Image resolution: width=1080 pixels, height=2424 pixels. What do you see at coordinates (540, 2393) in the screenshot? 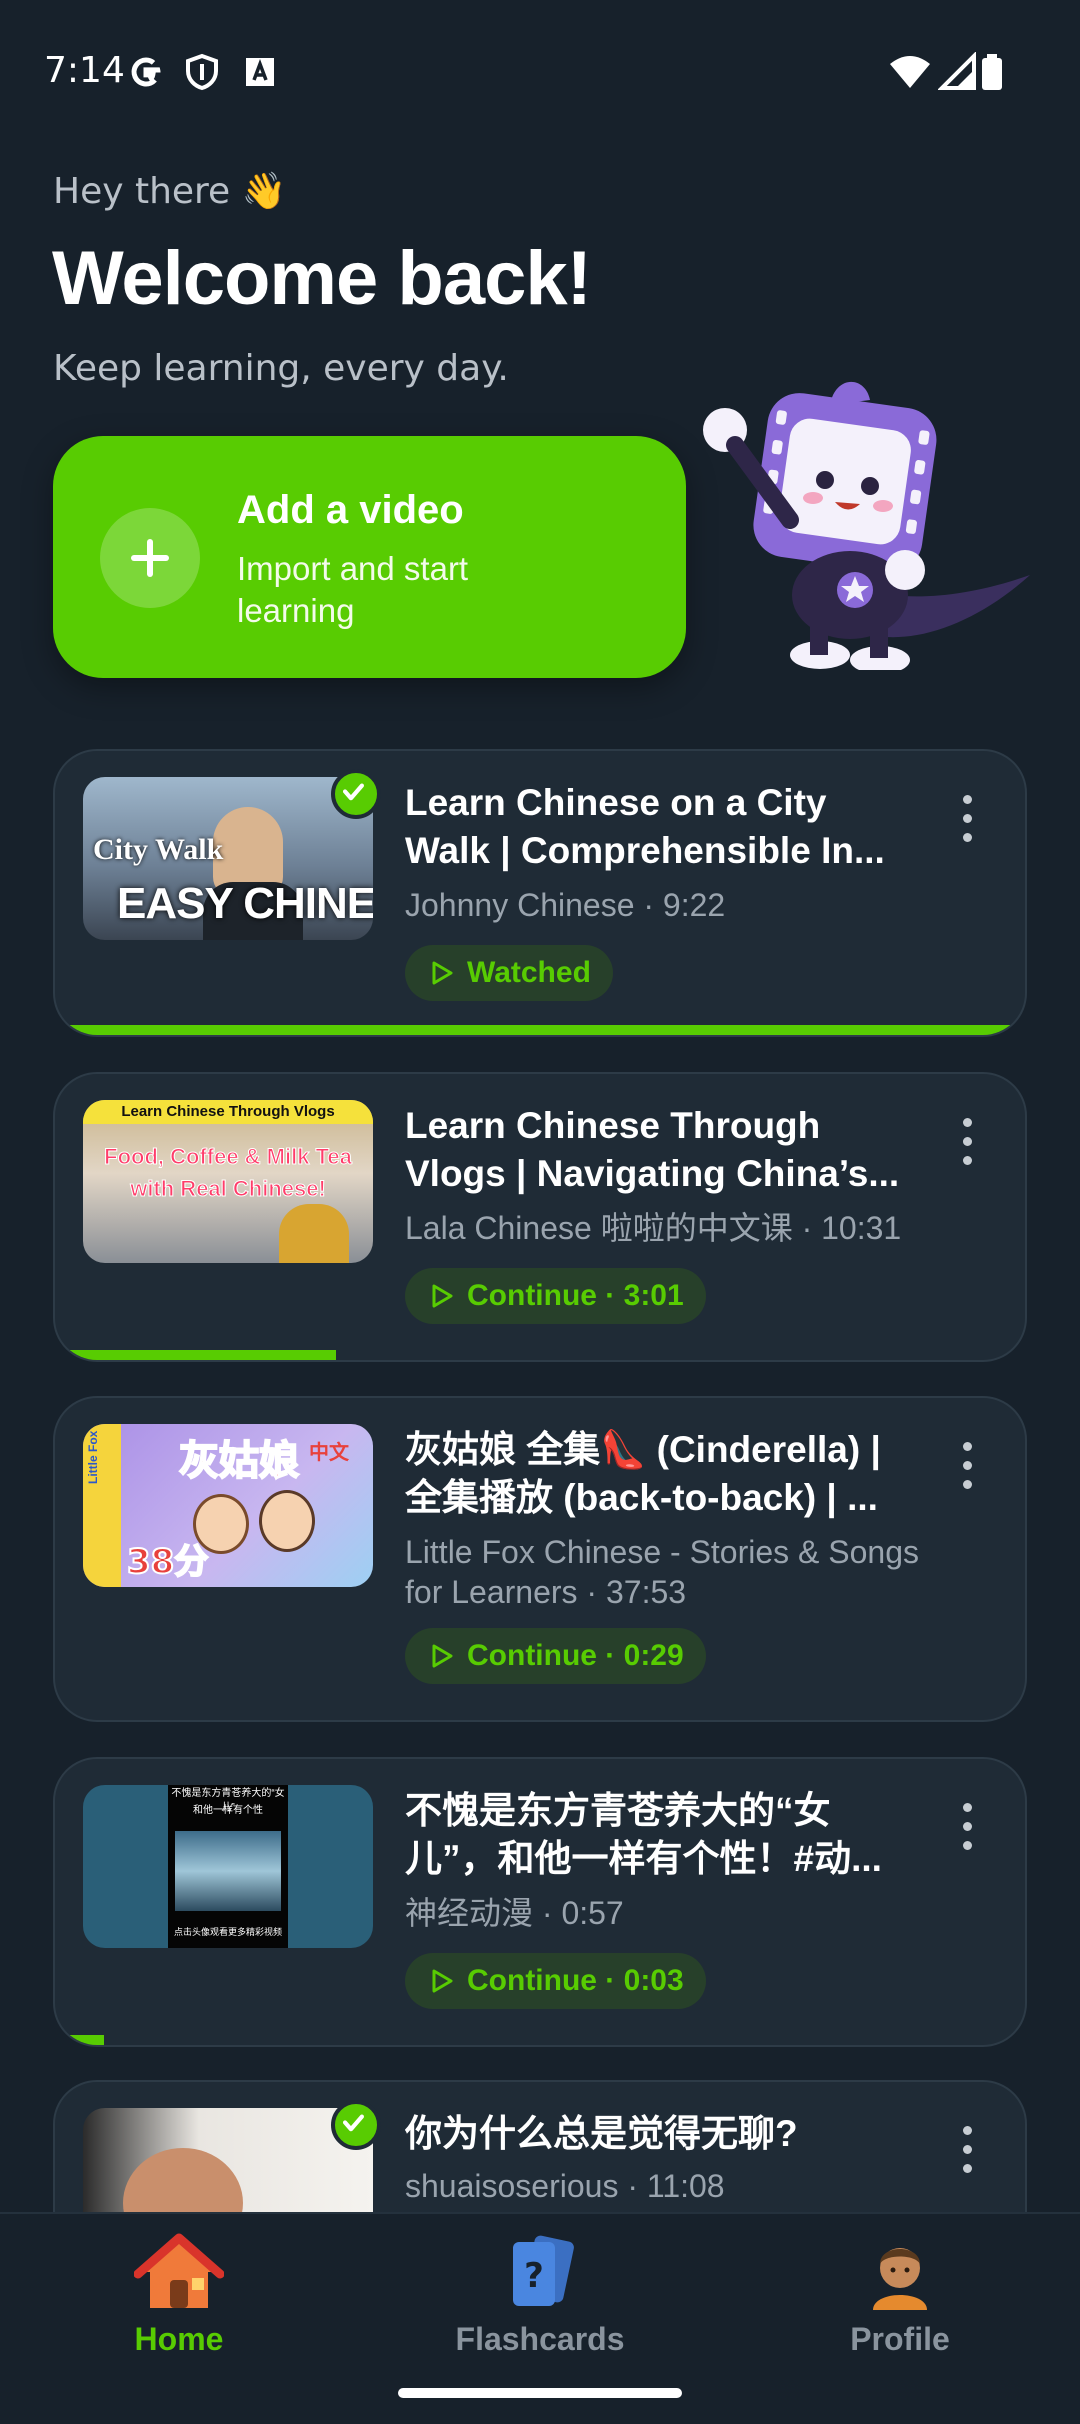
I see `home-indicator` at bounding box center [540, 2393].